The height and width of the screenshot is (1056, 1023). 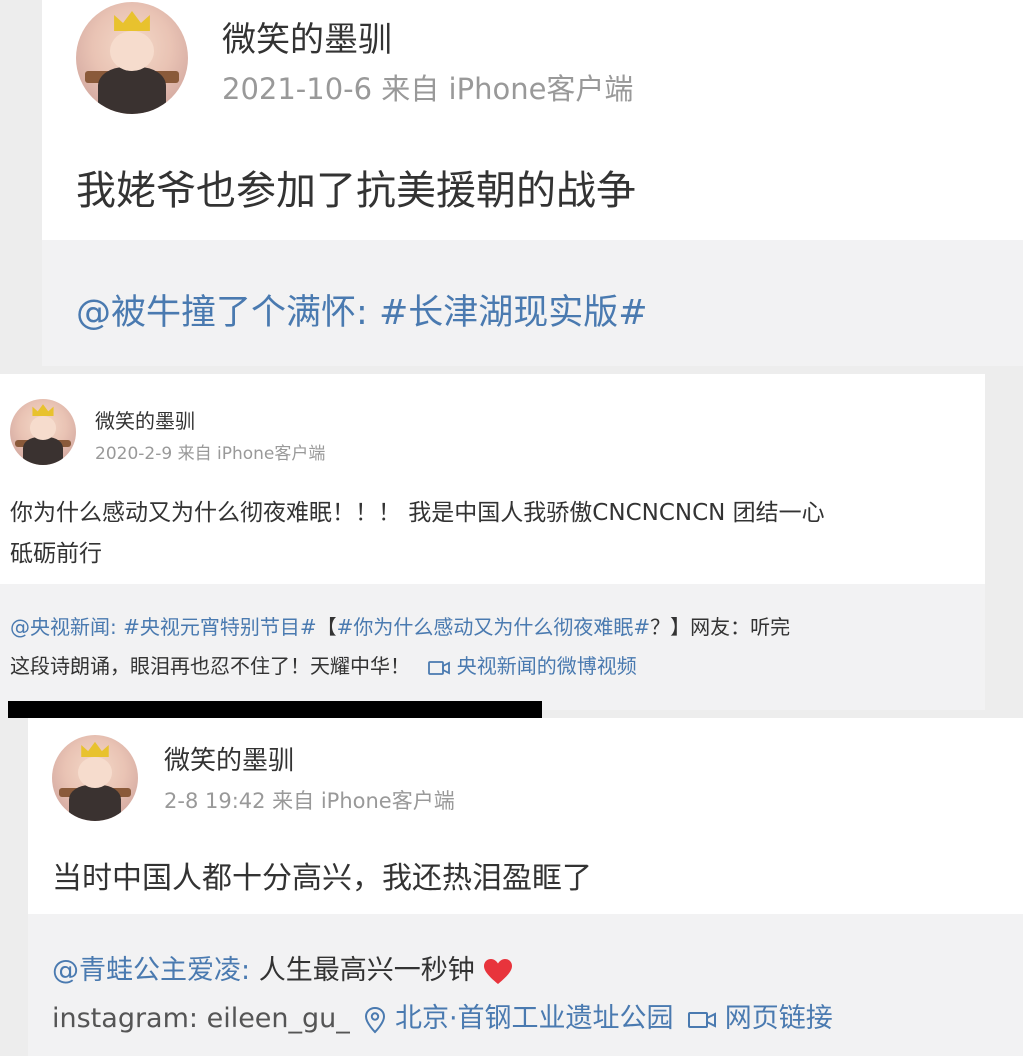 I want to click on bracket-text: 【, so click(x=326, y=627).